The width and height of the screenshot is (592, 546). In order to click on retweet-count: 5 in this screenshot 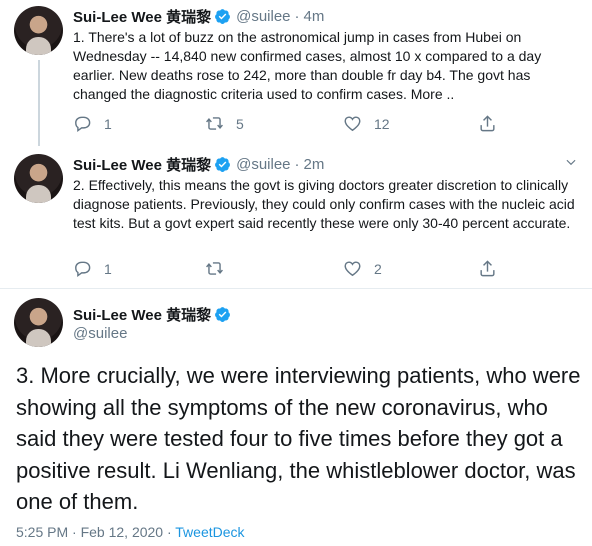, I will do `click(240, 123)`.